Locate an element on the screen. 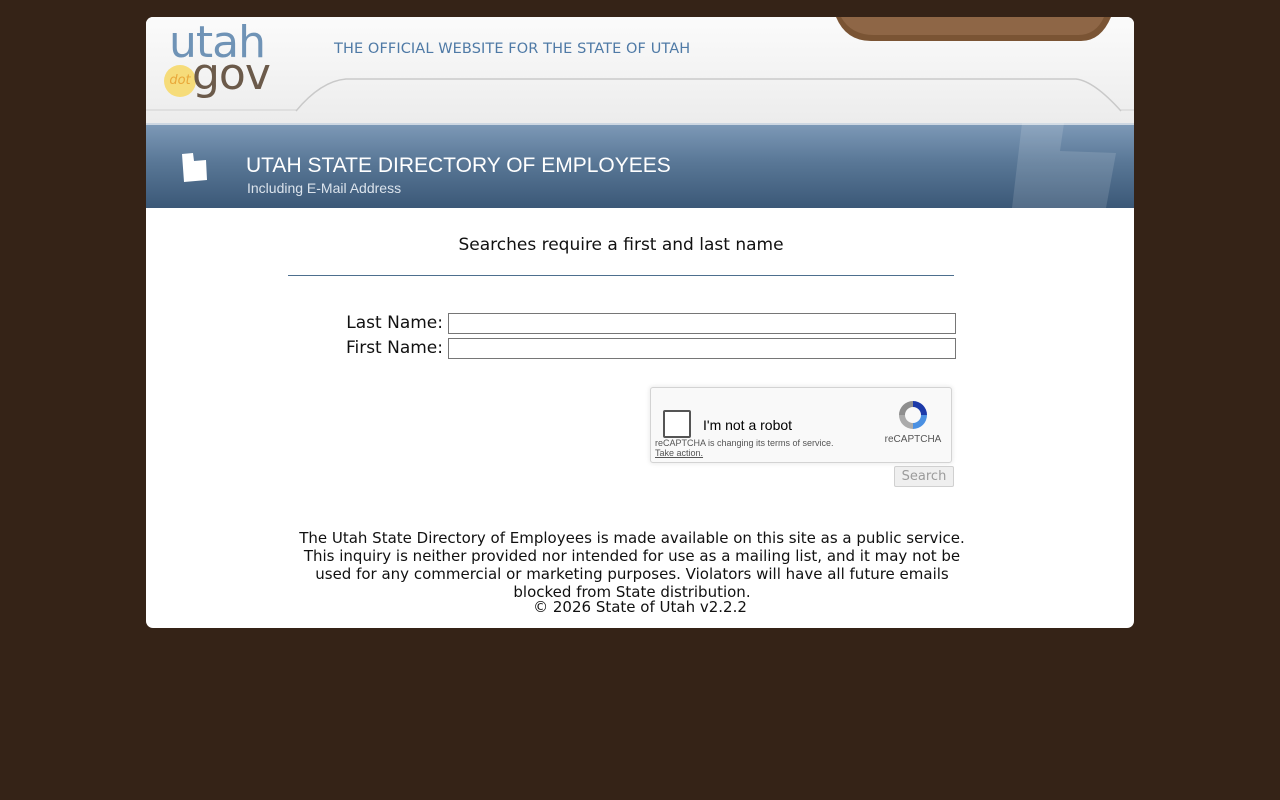 The image size is (1280, 800). recaptcha-label: I'm not a robot is located at coordinates (748, 425).